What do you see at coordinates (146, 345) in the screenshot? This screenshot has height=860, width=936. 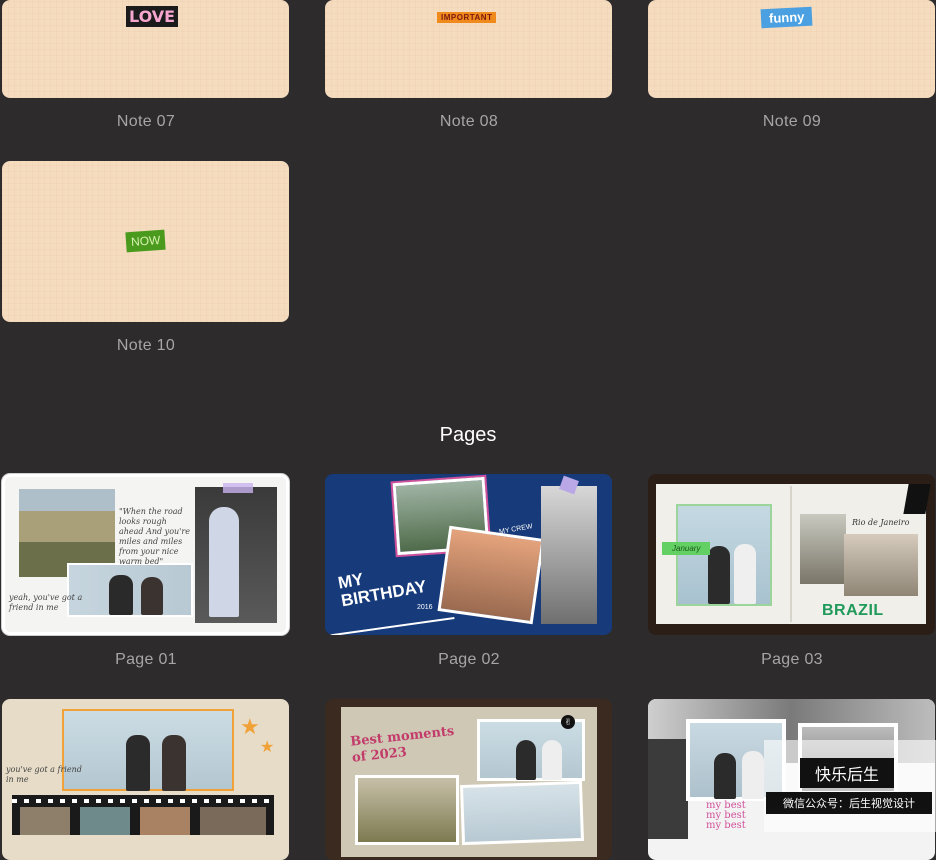 I see `note-caption-10: Note 10` at bounding box center [146, 345].